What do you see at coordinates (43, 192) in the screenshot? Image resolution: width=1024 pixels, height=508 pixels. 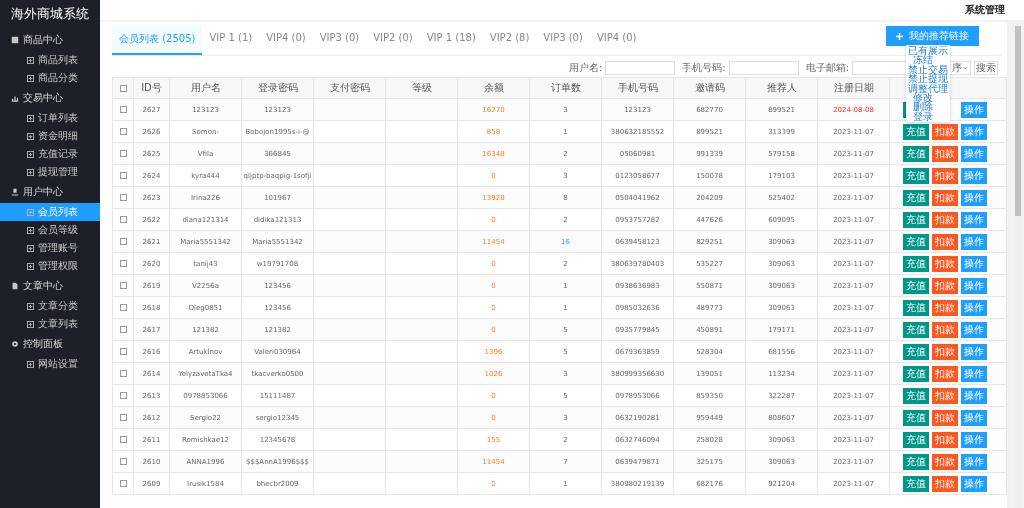 I see `menu-group-label: 用户中心` at bounding box center [43, 192].